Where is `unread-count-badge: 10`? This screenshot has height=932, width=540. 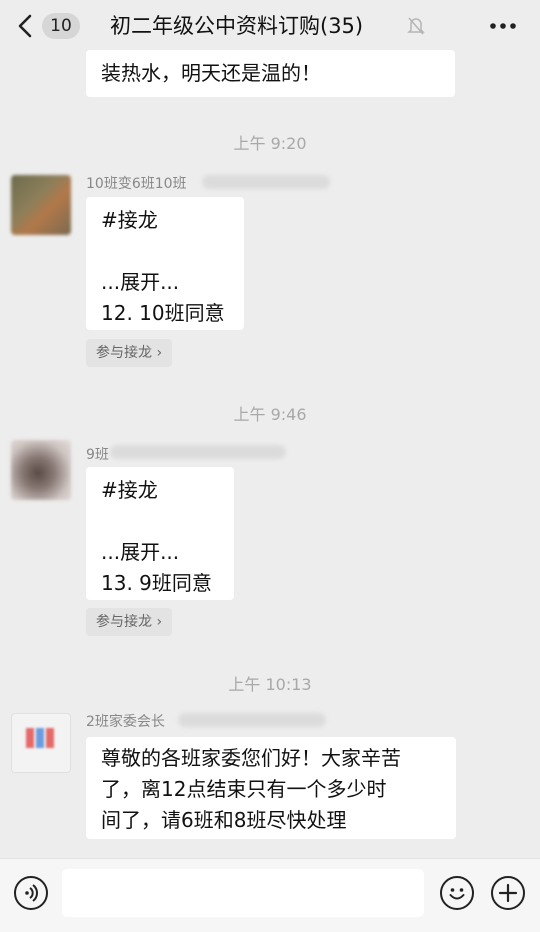 unread-count-badge: 10 is located at coordinates (61, 26).